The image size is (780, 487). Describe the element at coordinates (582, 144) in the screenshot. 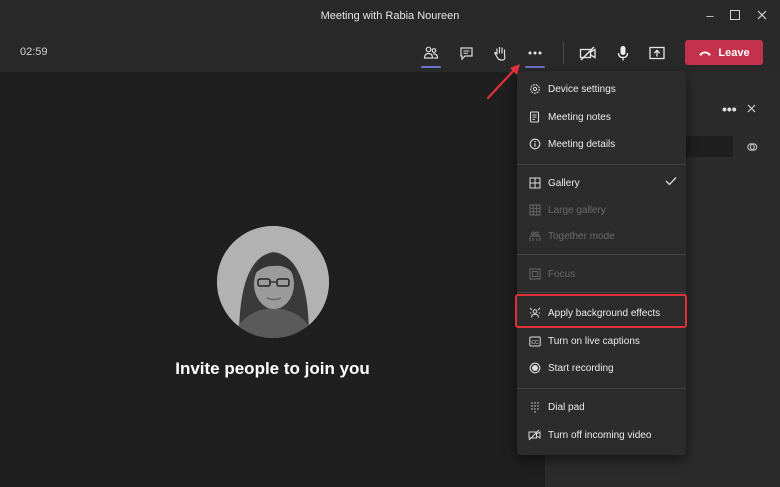

I see `menu-item-label: Meeting details` at that location.